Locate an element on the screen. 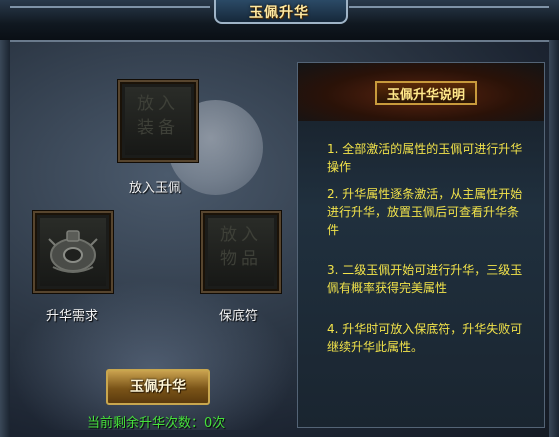  jade-slot-placeholder: 放入装备 is located at coordinates (158, 116).